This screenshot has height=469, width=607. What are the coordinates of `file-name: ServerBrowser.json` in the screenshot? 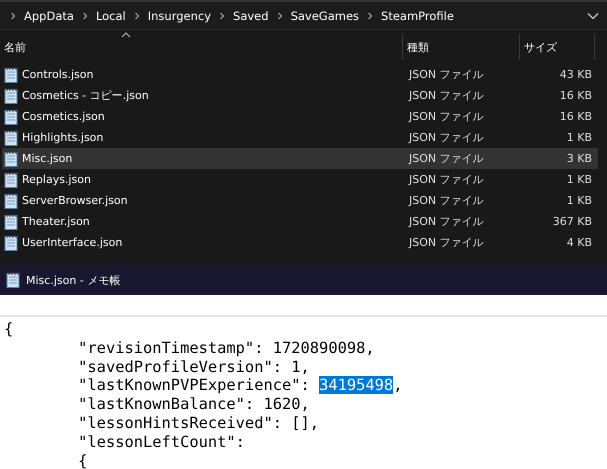 It's located at (75, 200).